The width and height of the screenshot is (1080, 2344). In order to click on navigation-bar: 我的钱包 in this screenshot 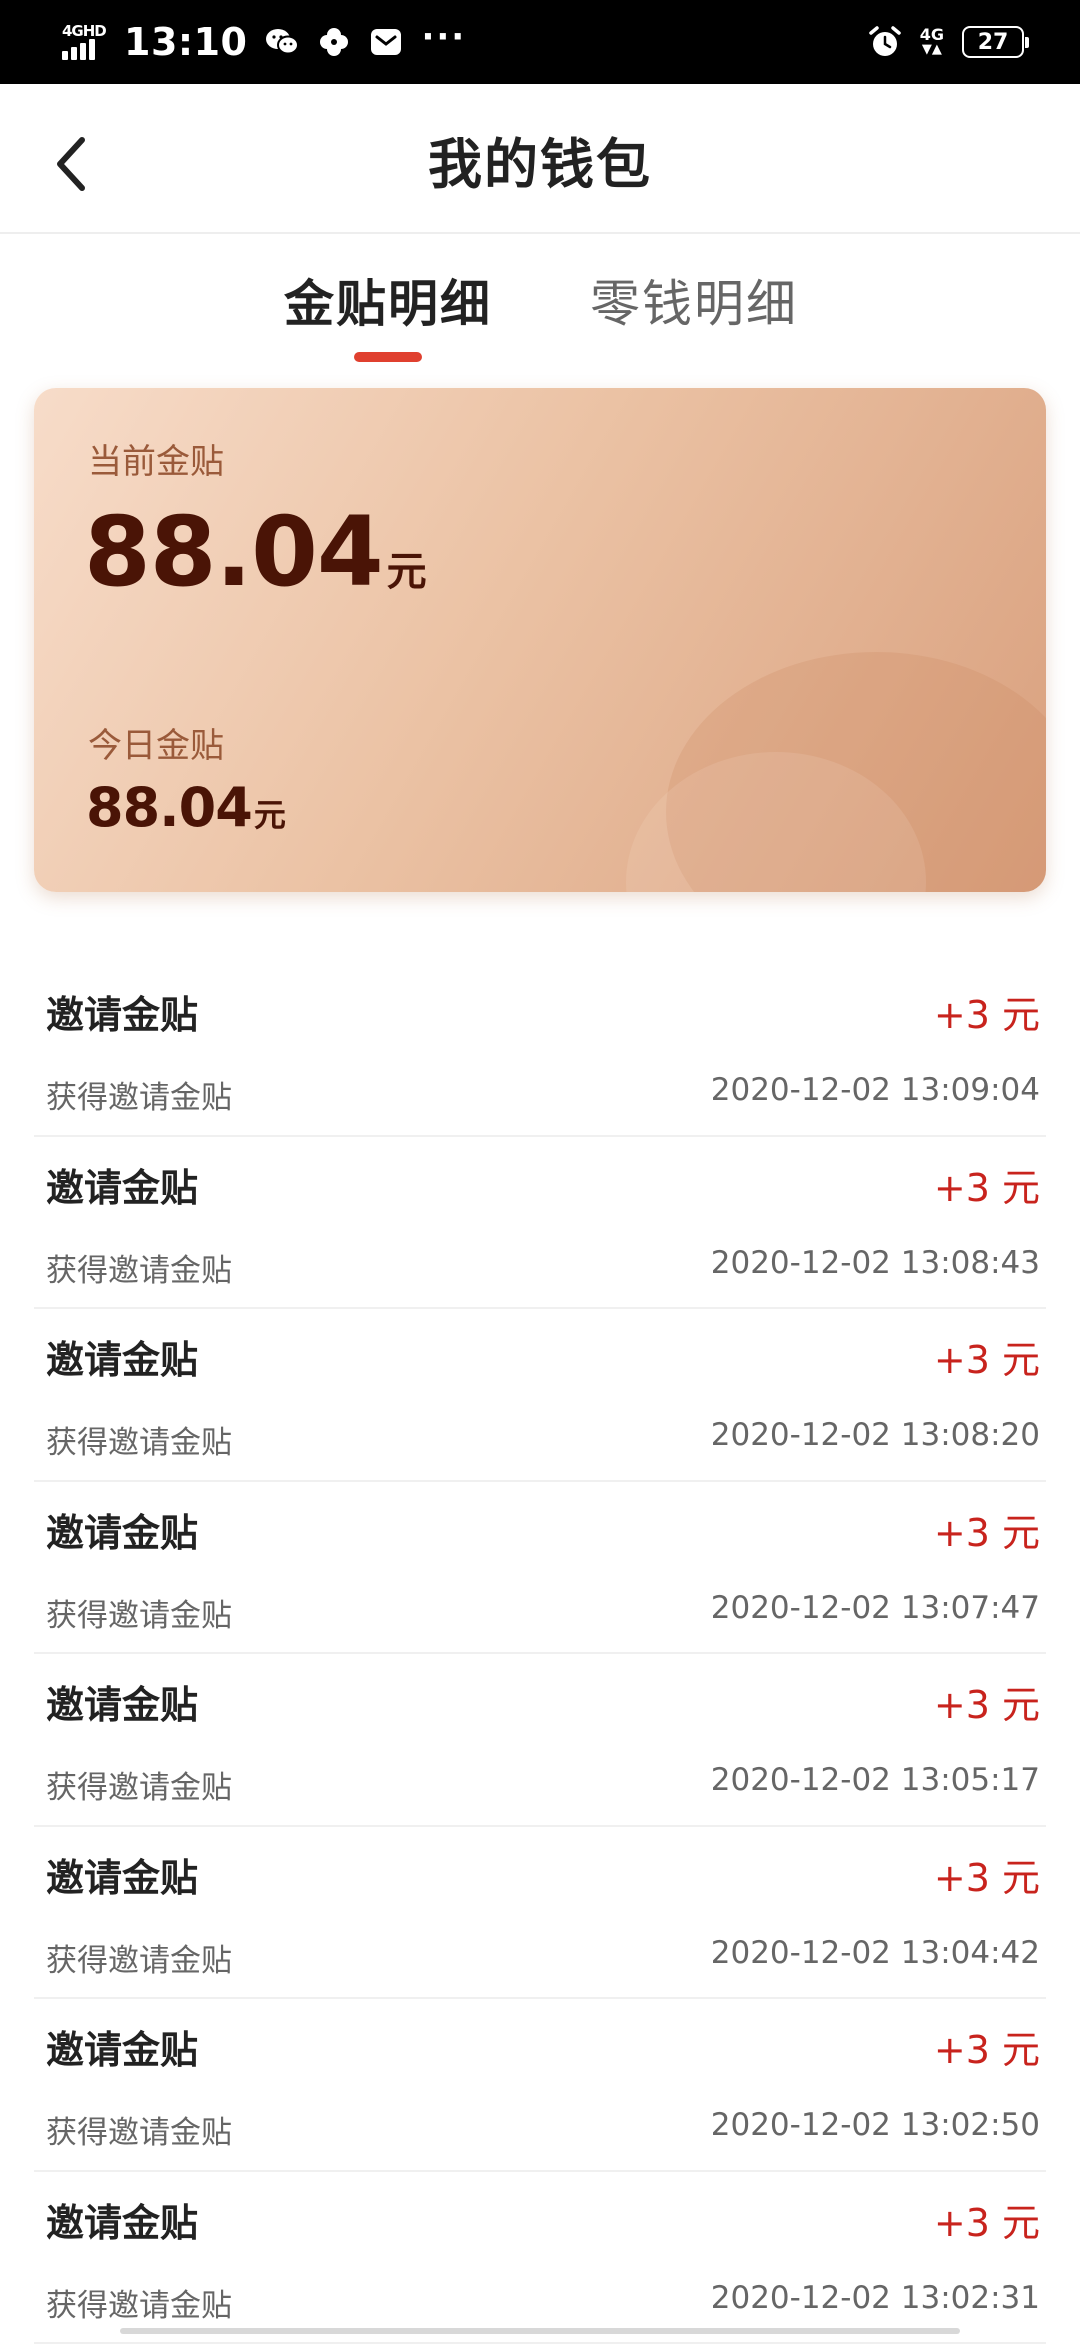, I will do `click(540, 159)`.